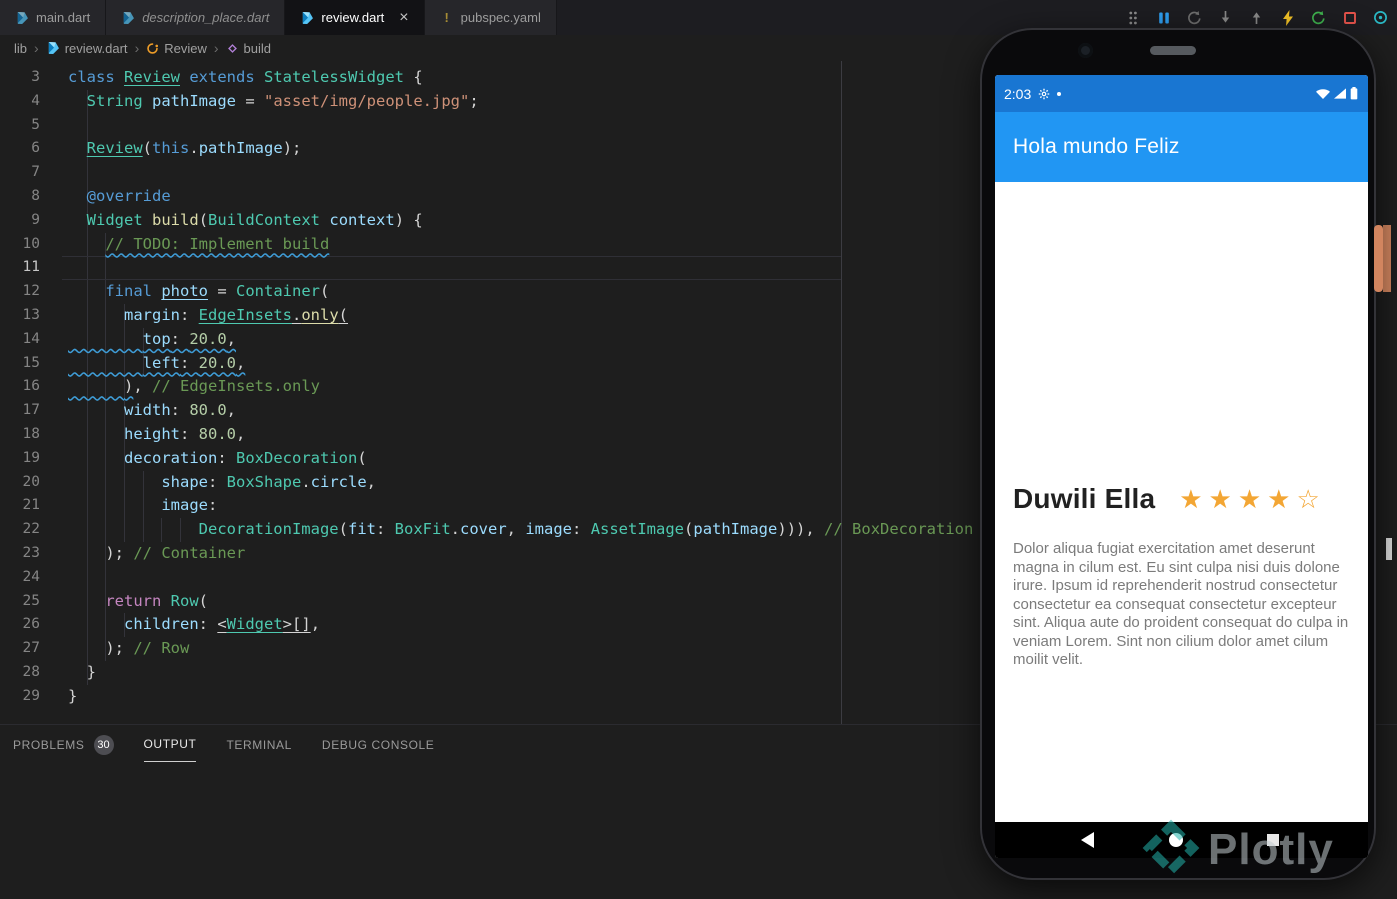  What do you see at coordinates (222, 77) in the screenshot?
I see `code-token: extends` at bounding box center [222, 77].